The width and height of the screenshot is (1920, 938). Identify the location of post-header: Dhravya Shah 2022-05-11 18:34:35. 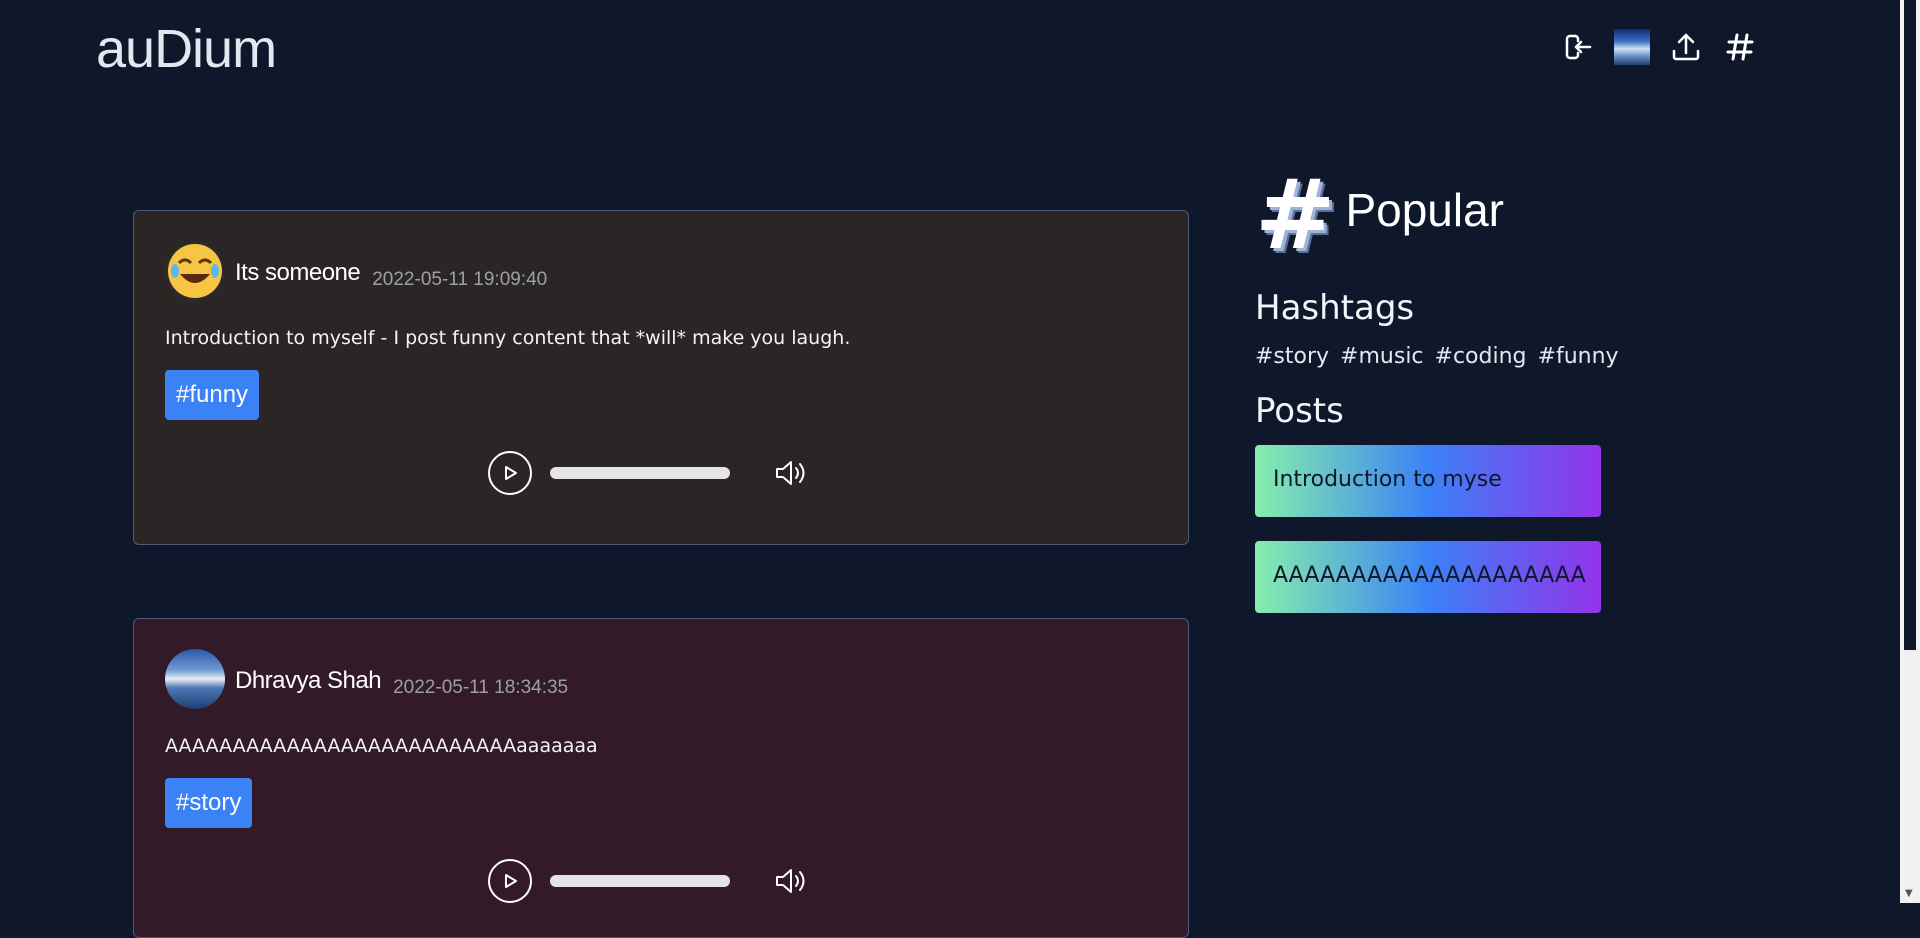
(661, 679).